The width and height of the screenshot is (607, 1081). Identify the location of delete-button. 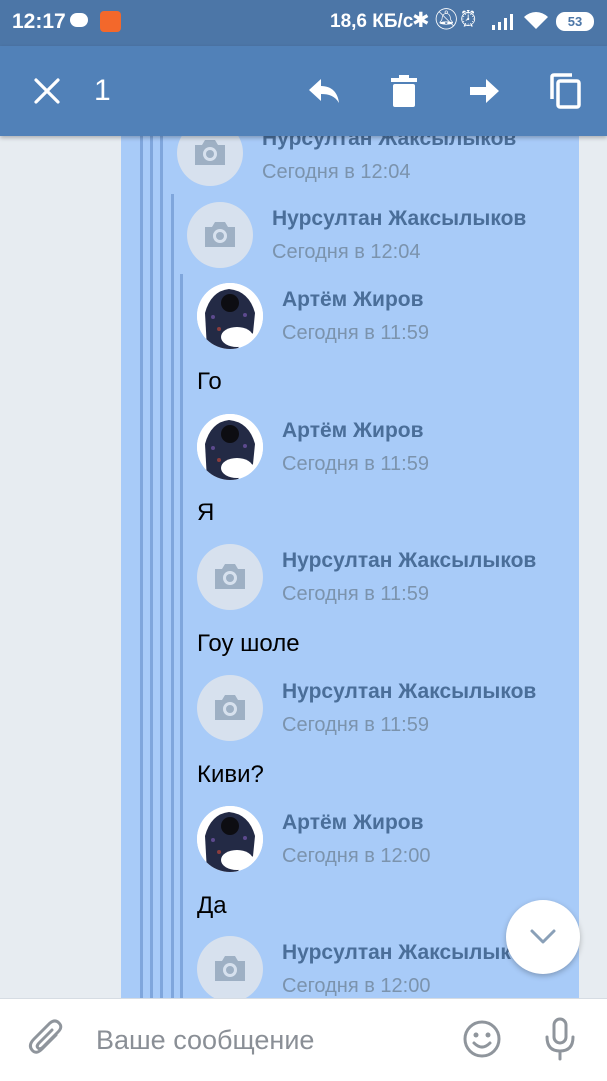
(404, 91).